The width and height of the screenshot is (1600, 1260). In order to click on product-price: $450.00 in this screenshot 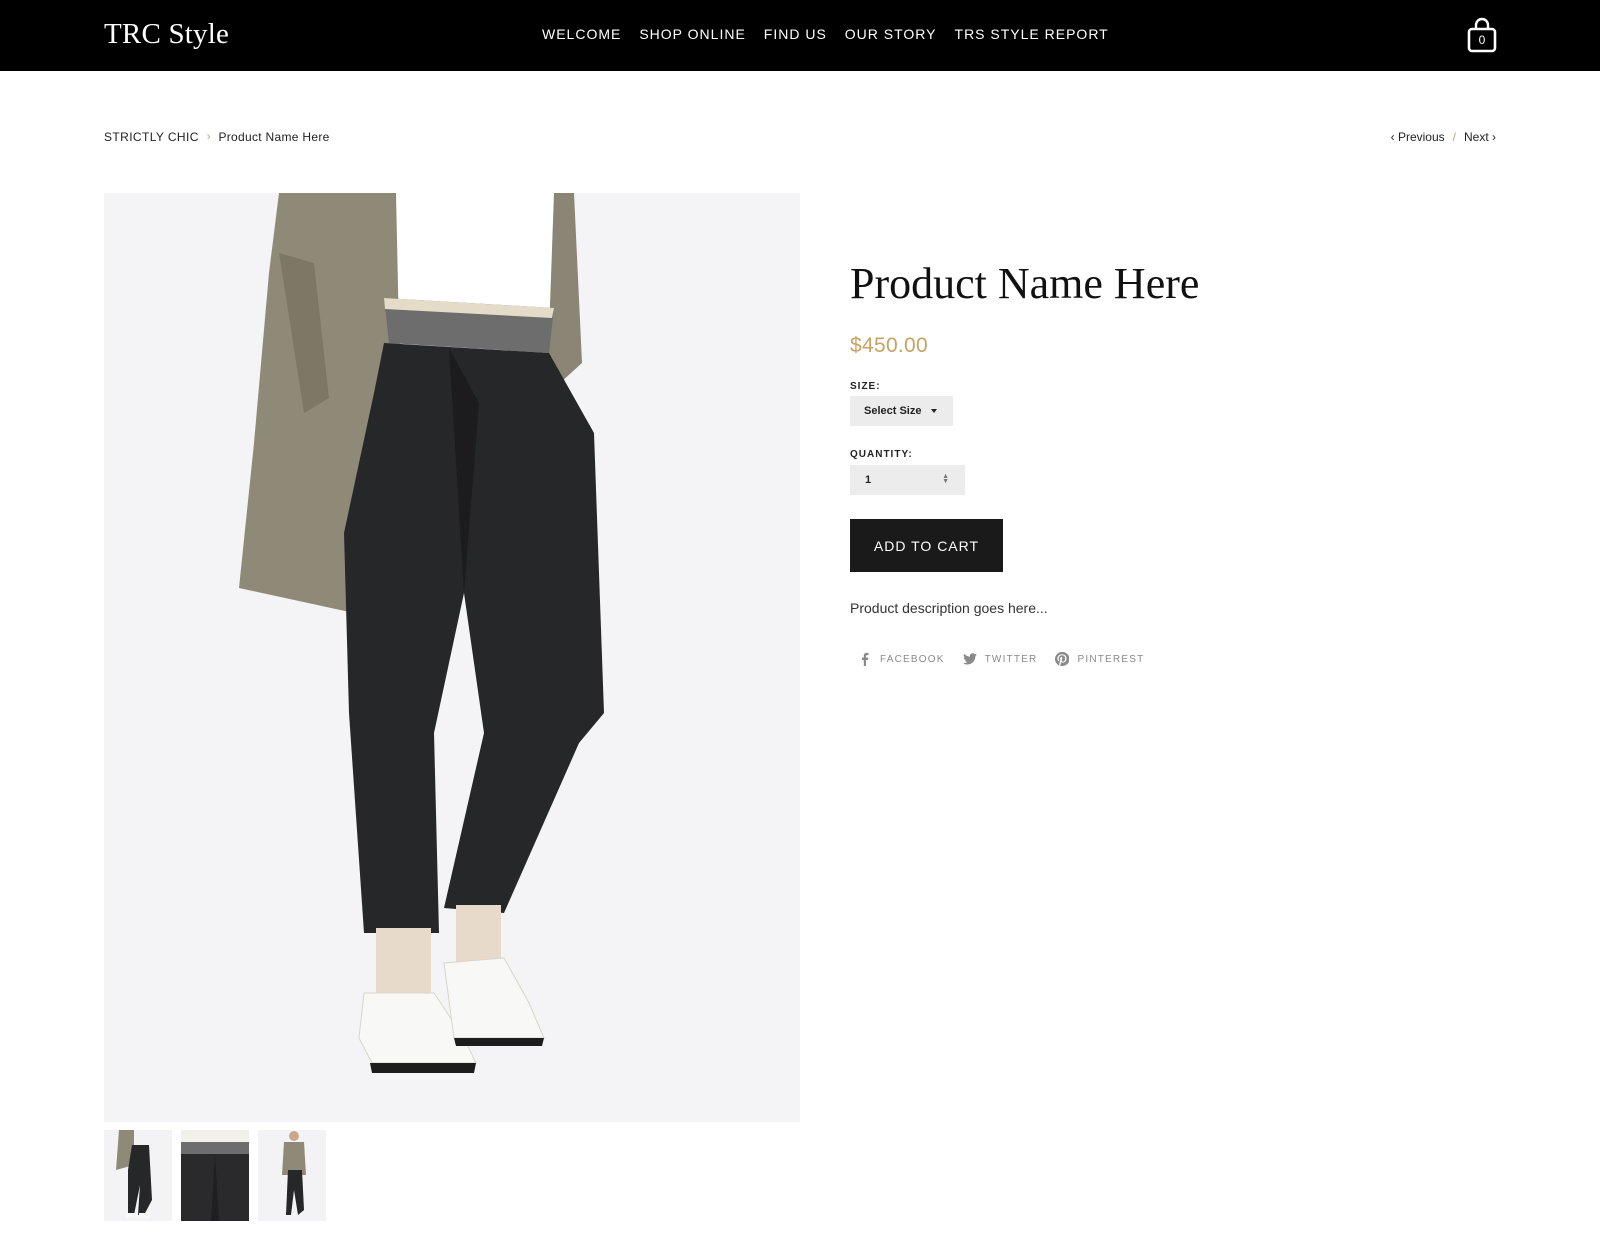, I will do `click(889, 345)`.